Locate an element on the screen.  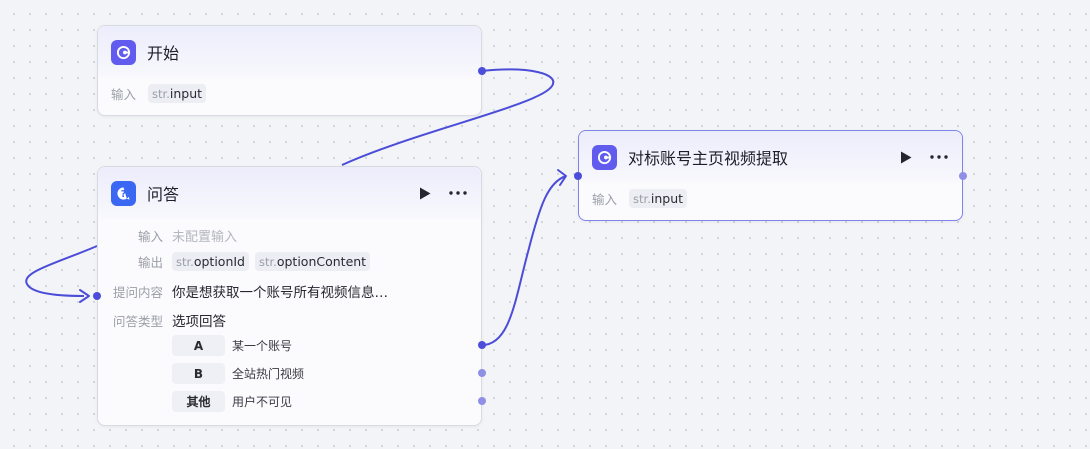
qa-input-port is located at coordinates (97, 296).